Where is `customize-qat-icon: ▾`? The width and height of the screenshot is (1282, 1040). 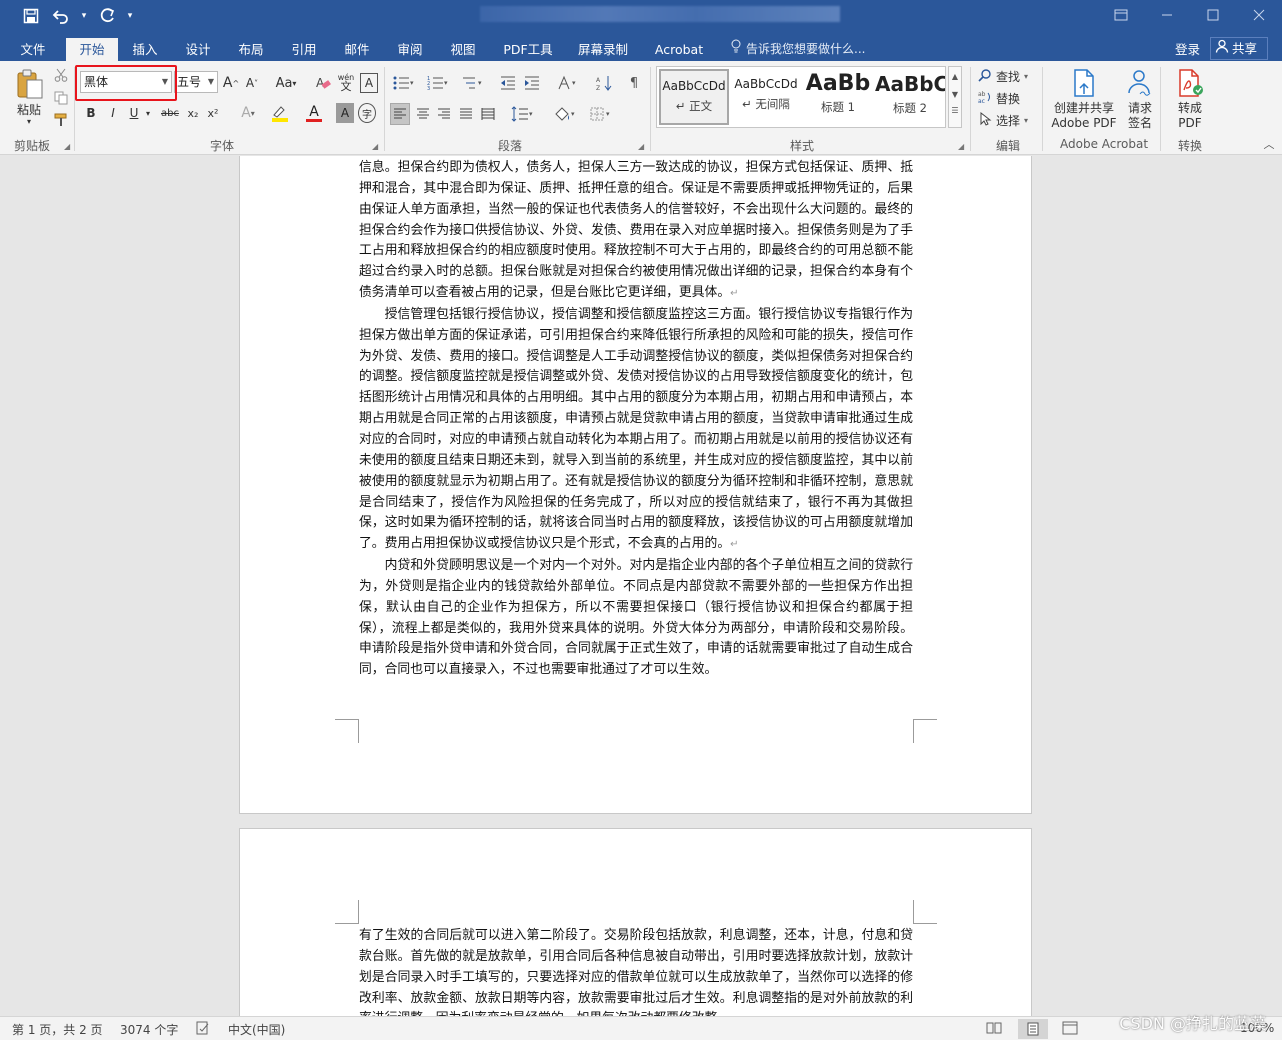 customize-qat-icon: ▾ is located at coordinates (130, 16).